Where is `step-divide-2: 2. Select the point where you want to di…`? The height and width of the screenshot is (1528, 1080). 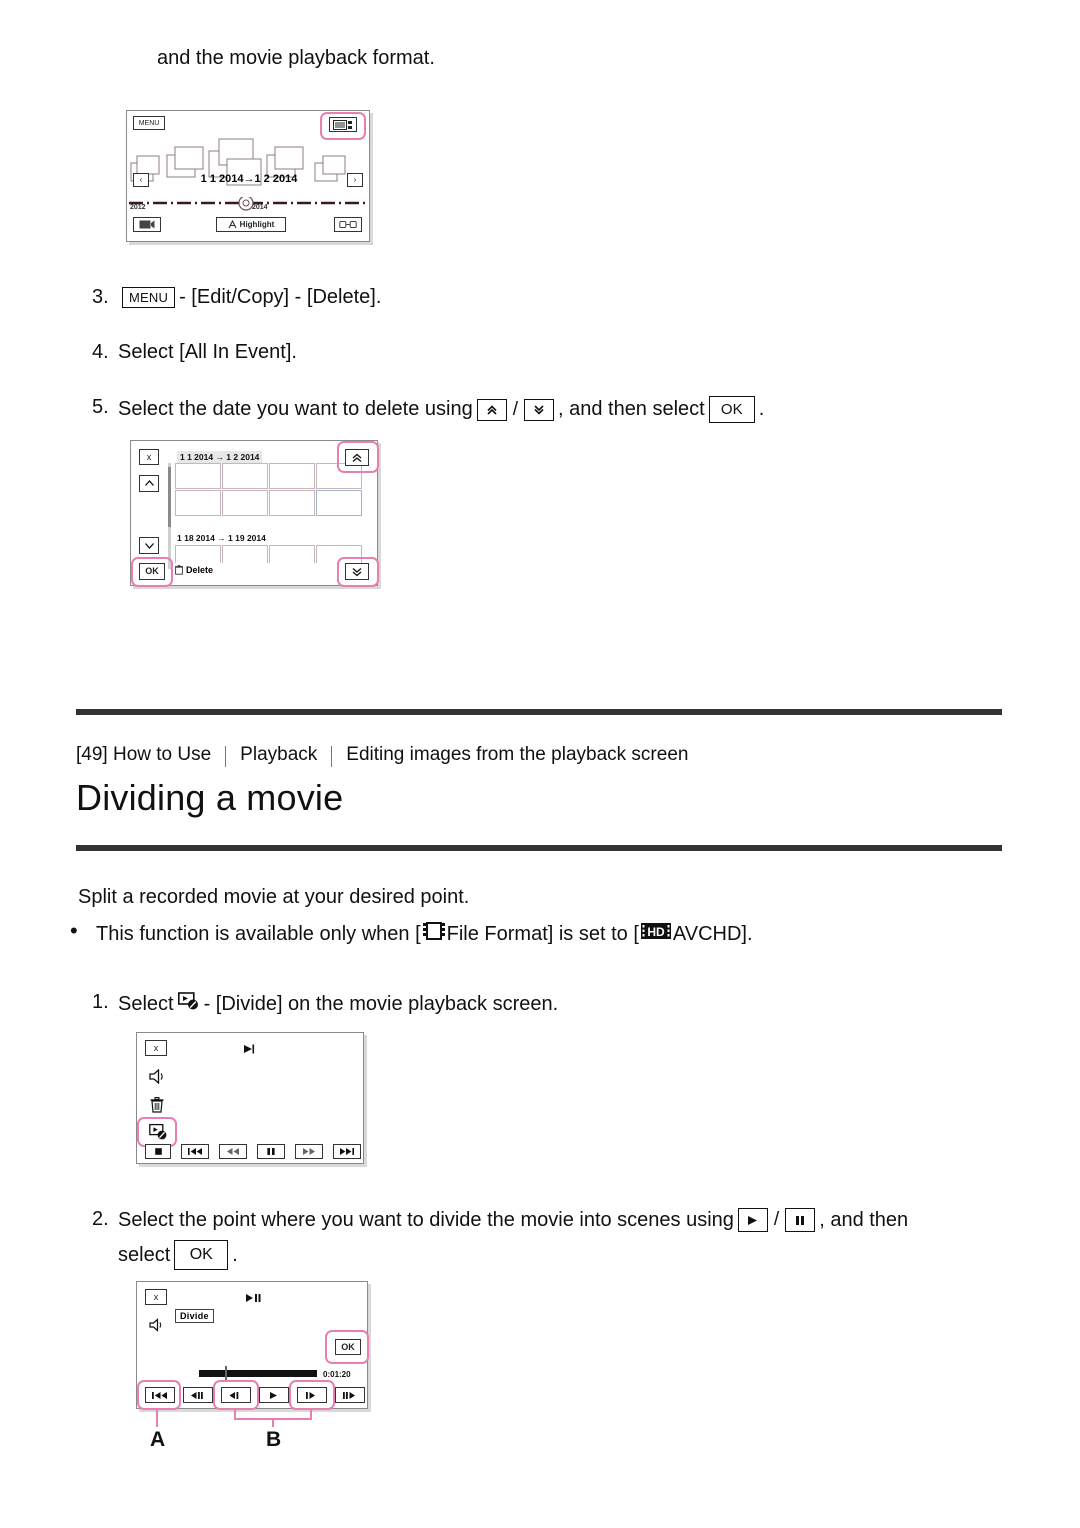
step-divide-2: 2. Select the point where you want to di… is located at coordinates (557, 1239).